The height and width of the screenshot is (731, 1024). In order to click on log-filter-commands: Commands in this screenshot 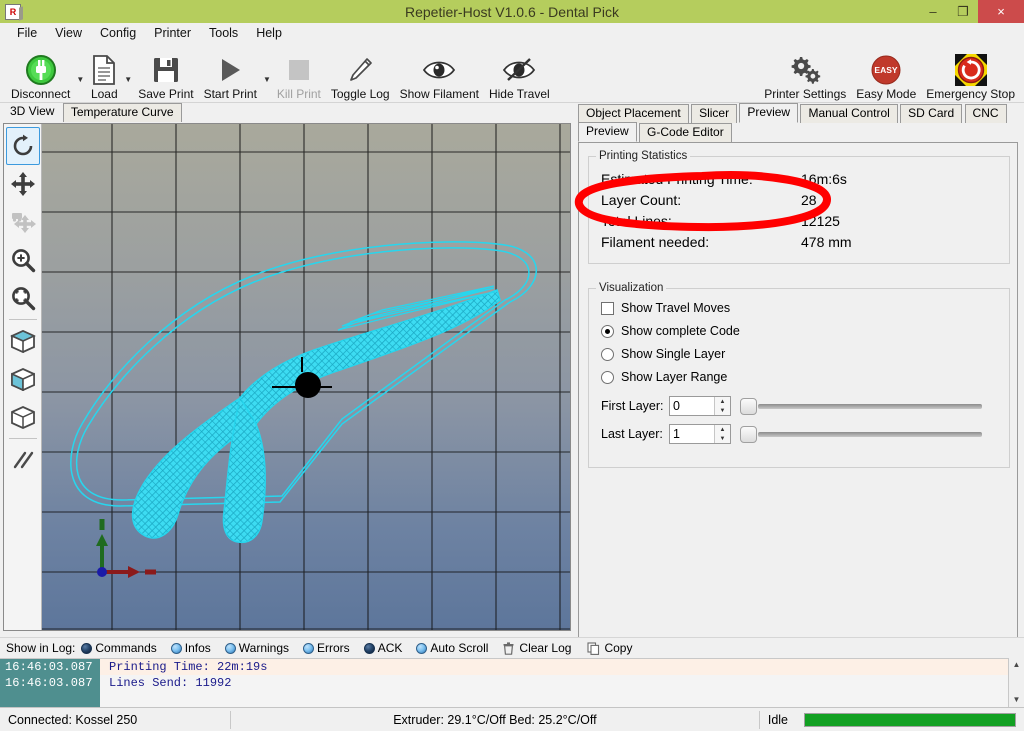, I will do `click(119, 648)`.